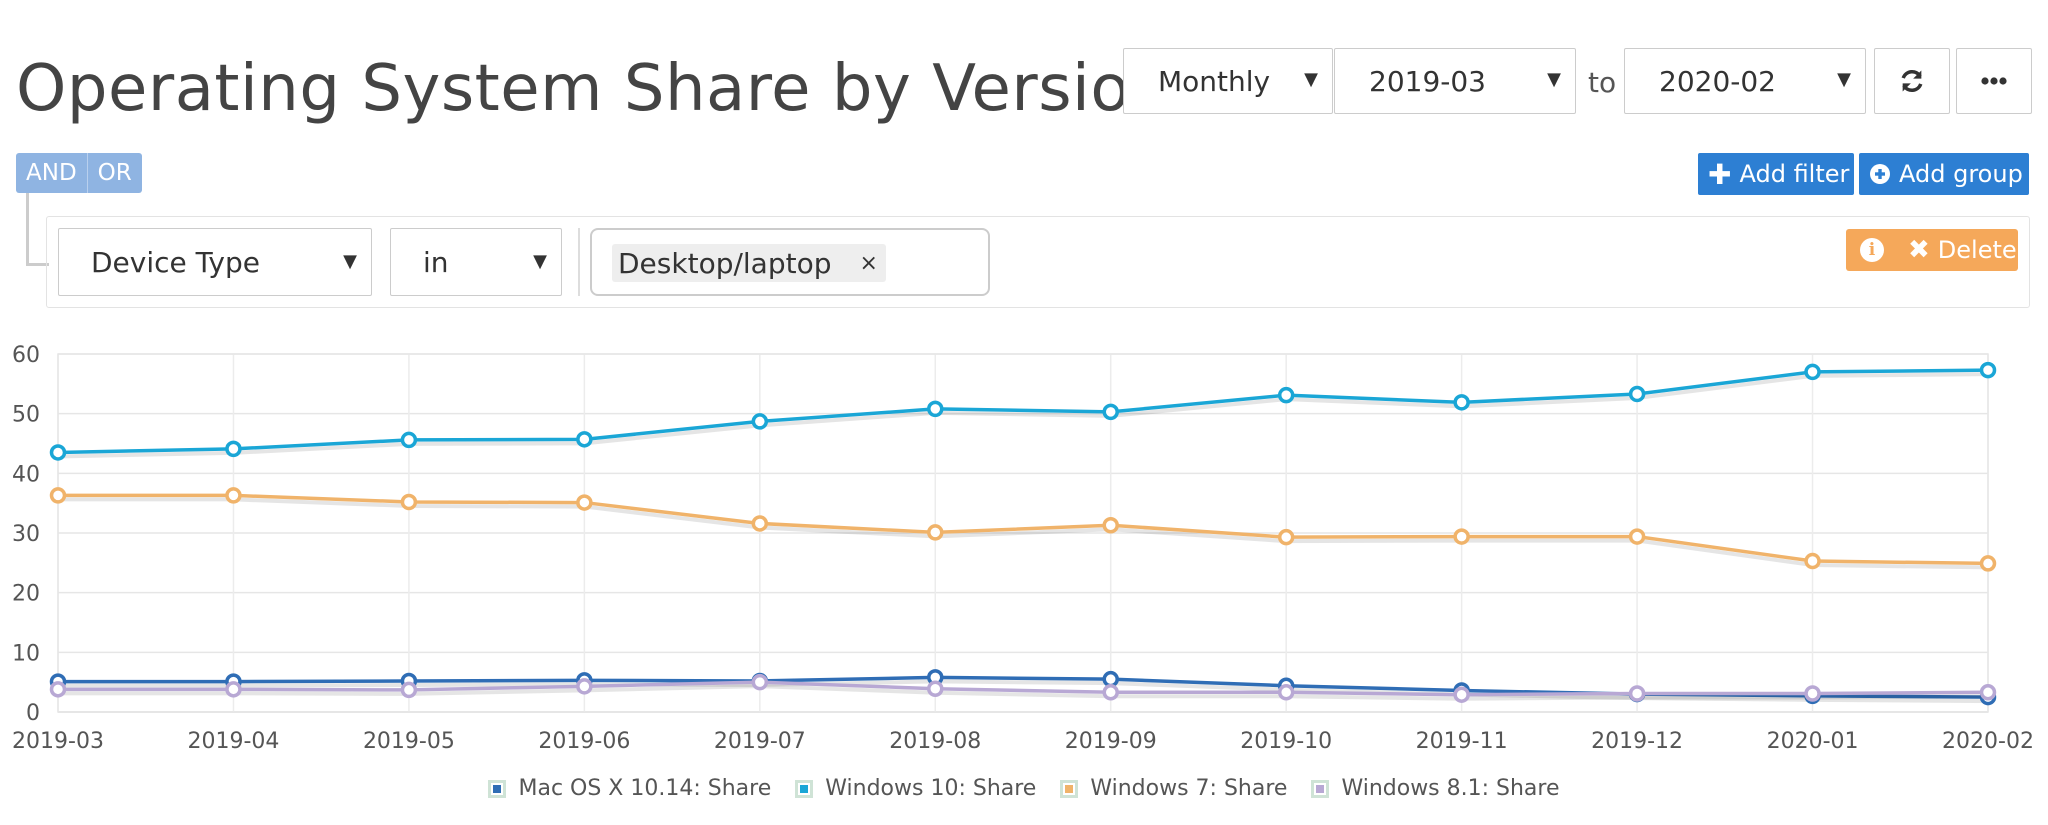 The height and width of the screenshot is (825, 2048). I want to click on legend-label: Windows 8.1: Share, so click(1450, 788).